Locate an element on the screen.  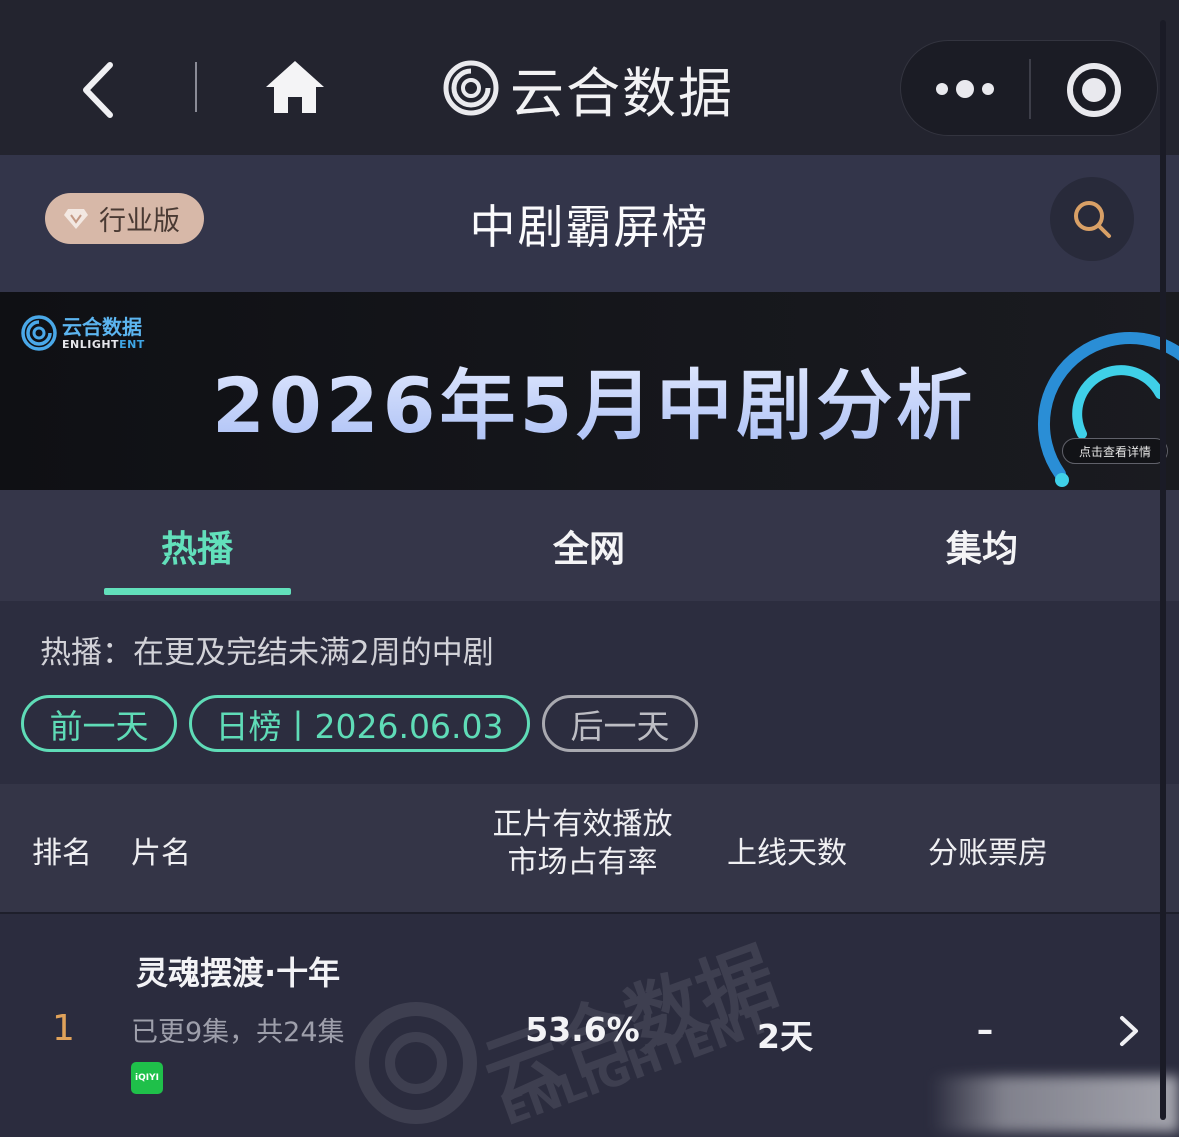
banner-logo: 云合数据 ENLIGHTENT is located at coordinates (82, 333).